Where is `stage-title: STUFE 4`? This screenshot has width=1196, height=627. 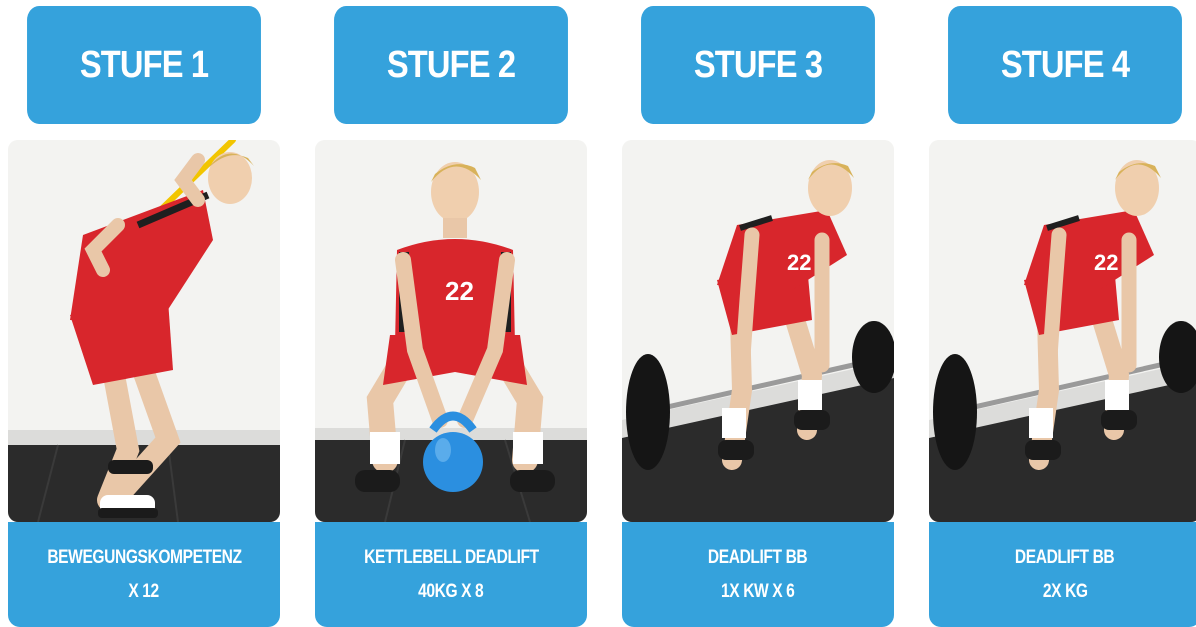 stage-title: STUFE 4 is located at coordinates (1065, 64).